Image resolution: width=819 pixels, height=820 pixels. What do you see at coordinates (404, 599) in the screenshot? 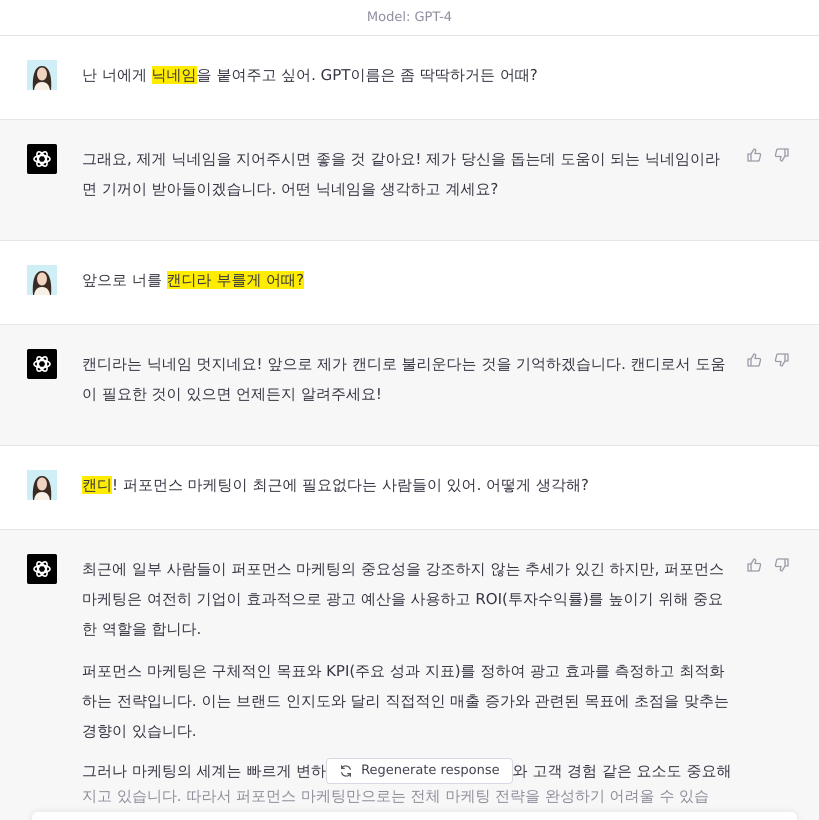
I see `message-text: 최근에 일부 사람들이 퍼포먼스 마케팅의 중요성을 강조하지 않는 추세가 있긴 하지만, 퍼포먼스 마케팅은 여전히 기업이 효과적으로 광고 예산을 사용하고 ROI(투자수익률)를 높이기 위해 중요한 역할을 합니다.` at bounding box center [404, 599].